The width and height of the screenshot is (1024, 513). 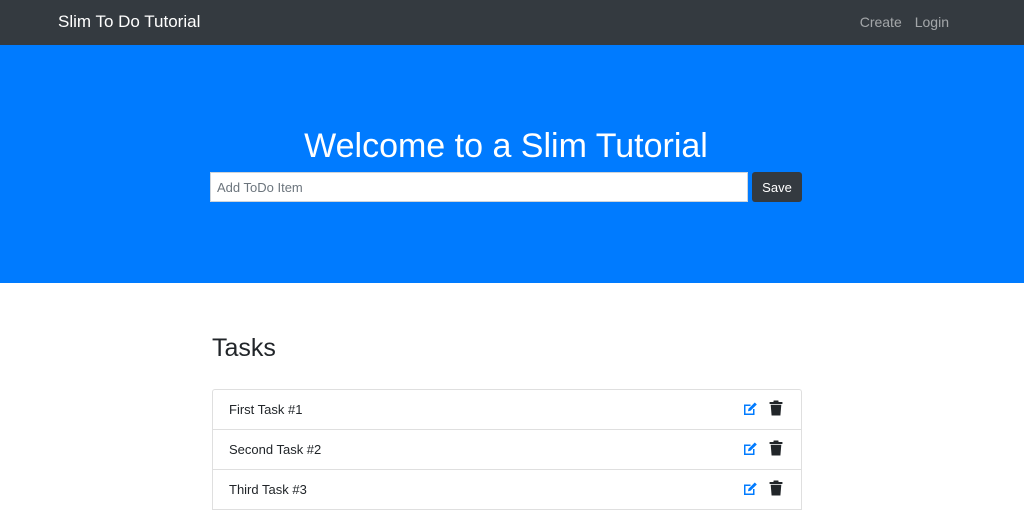 I want to click on task-label: Third Task #3, so click(x=268, y=489).